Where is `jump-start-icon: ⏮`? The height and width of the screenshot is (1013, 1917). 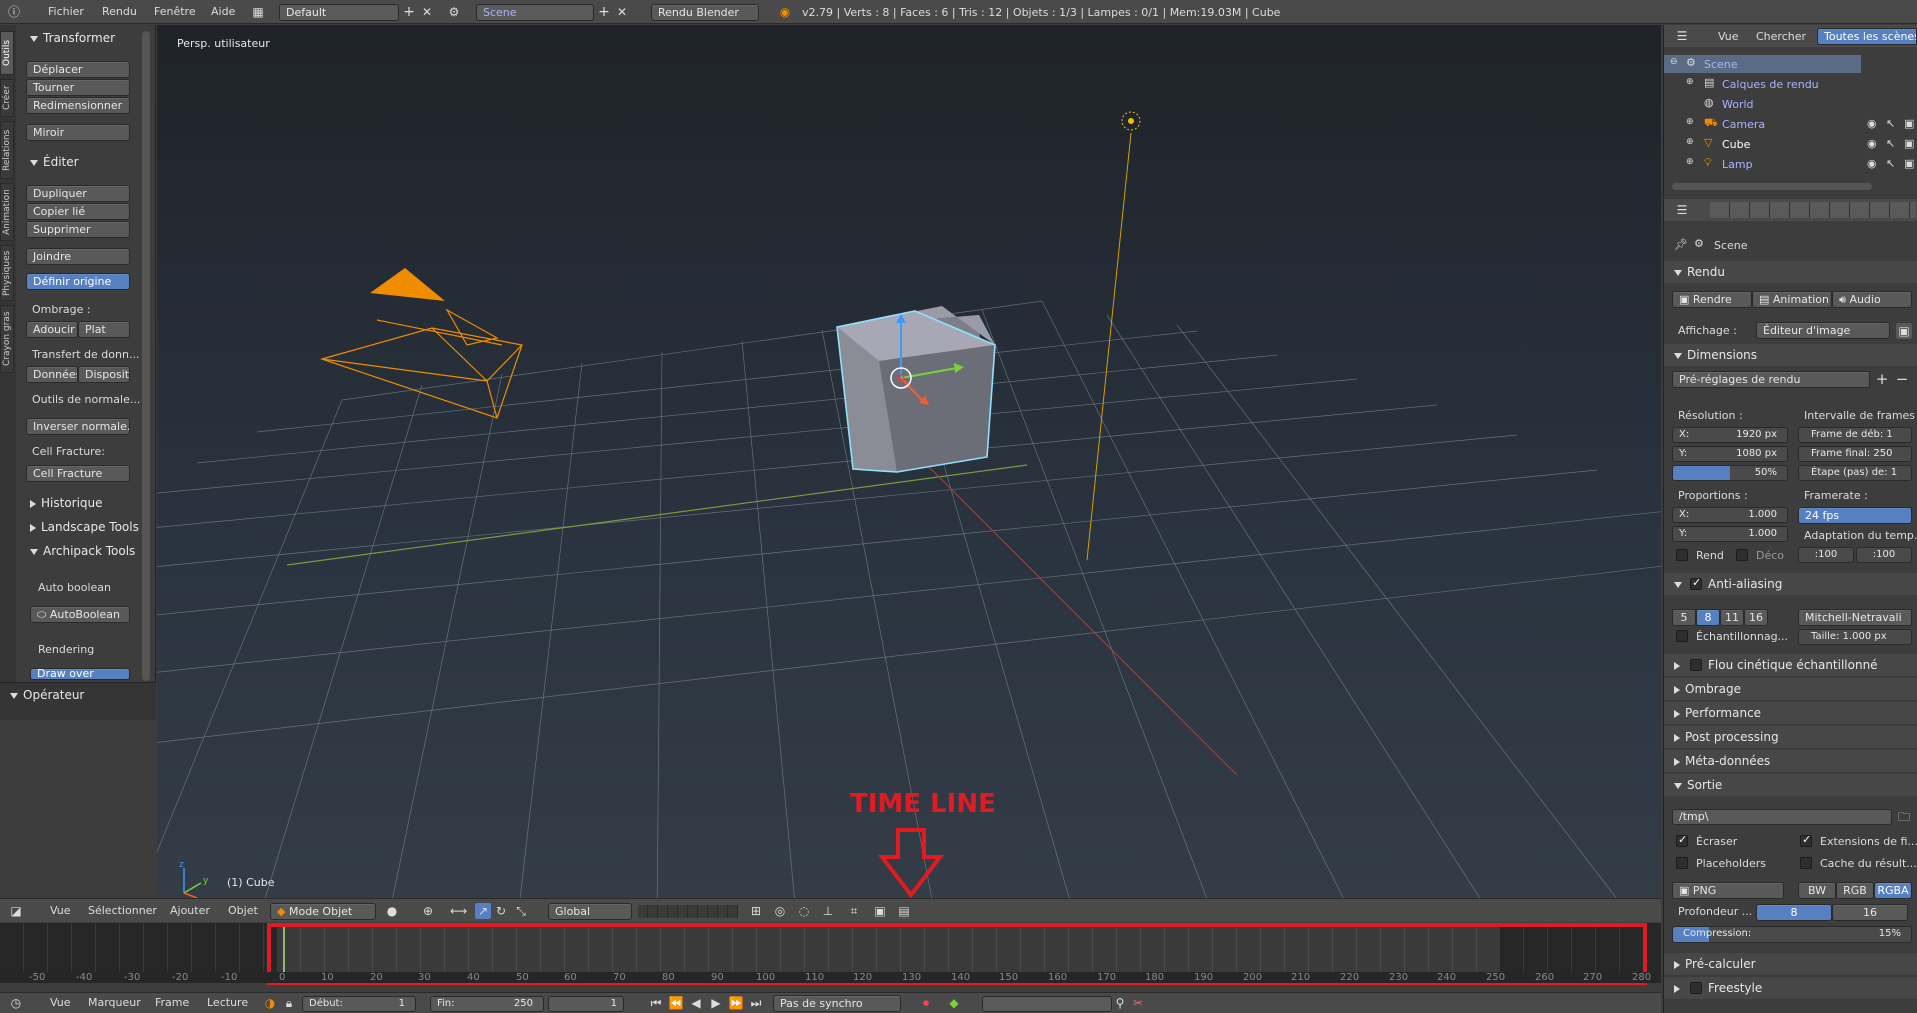
jump-start-icon: ⏮ is located at coordinates (656, 1003).